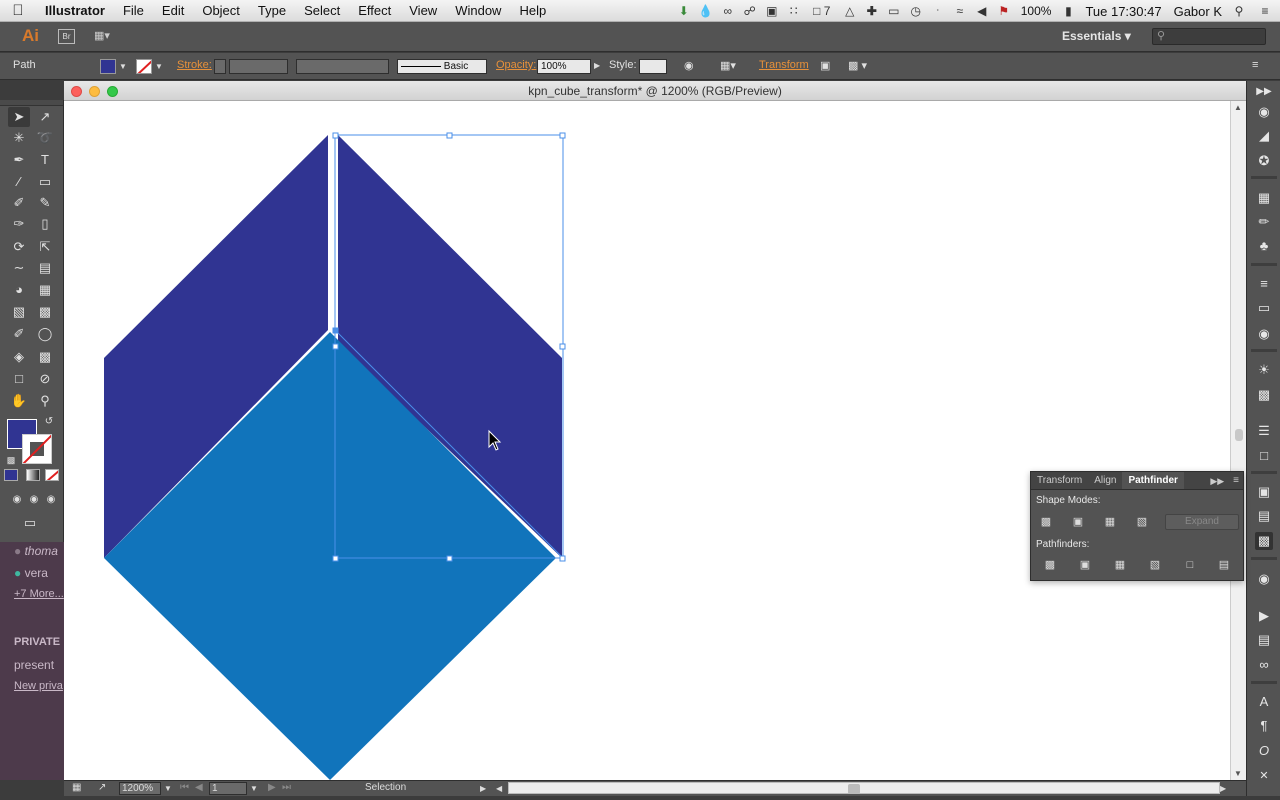 Image resolution: width=1280 pixels, height=800 pixels. What do you see at coordinates (45, 401) in the screenshot?
I see `zoom-tool-icon: ⚲` at bounding box center [45, 401].